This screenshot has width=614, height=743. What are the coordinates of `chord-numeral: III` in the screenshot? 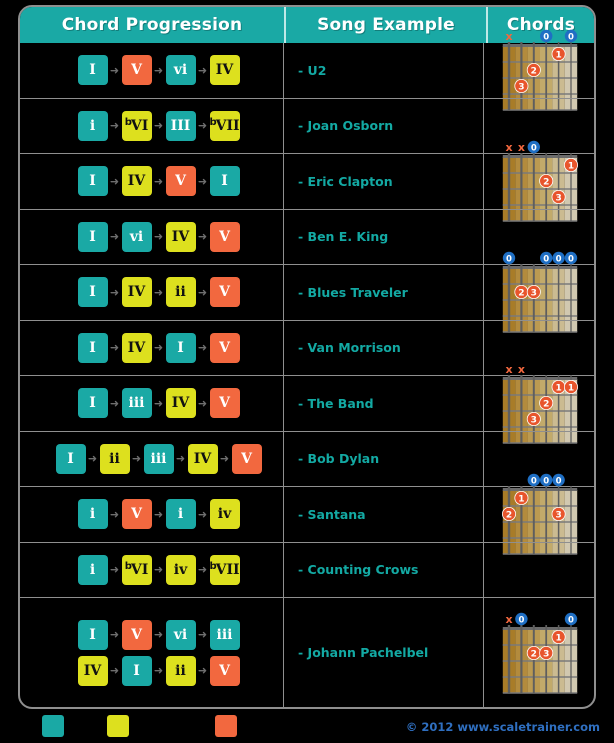 It's located at (180, 125).